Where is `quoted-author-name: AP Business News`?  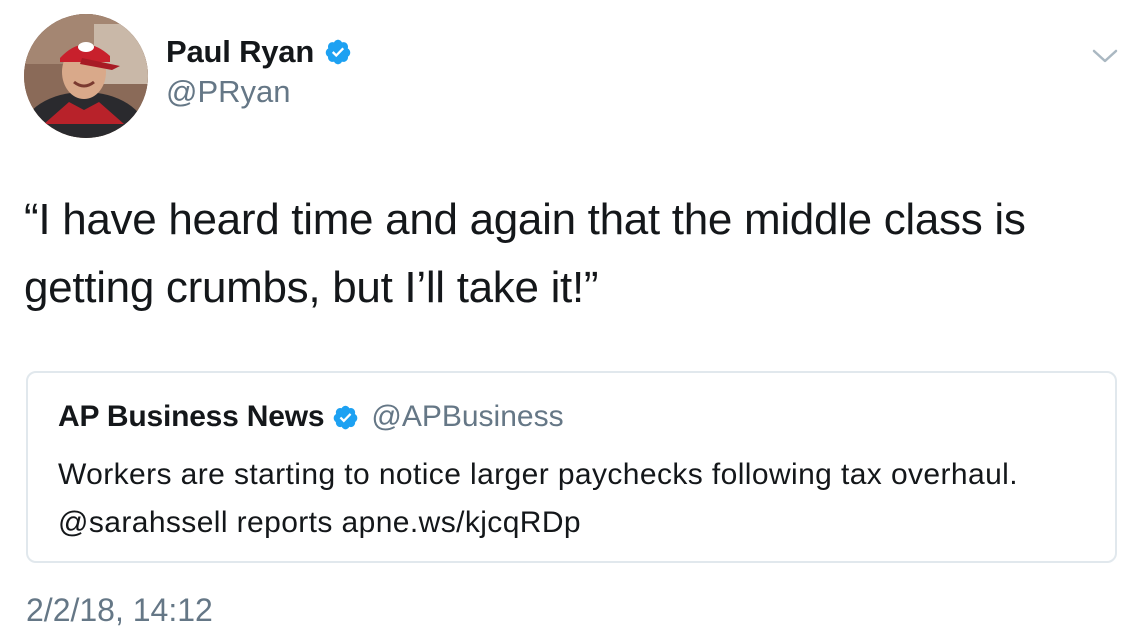
quoted-author-name: AP Business News is located at coordinates (191, 416).